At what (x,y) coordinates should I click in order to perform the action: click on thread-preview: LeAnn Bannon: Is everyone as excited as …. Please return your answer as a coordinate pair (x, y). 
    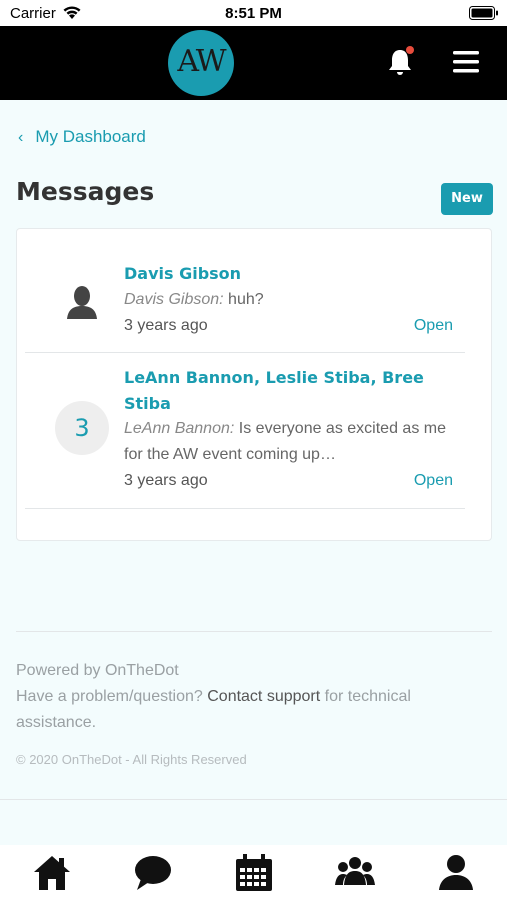
    Looking at the image, I should click on (289, 442).